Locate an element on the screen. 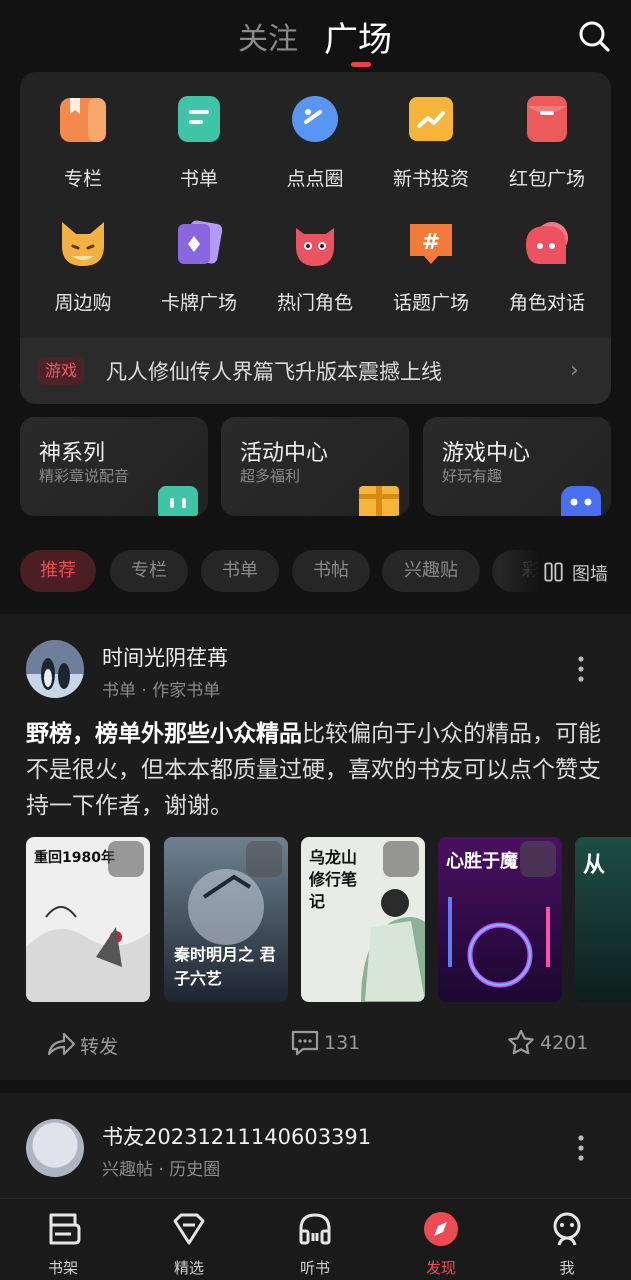 The width and height of the screenshot is (631, 1280). headphones-icon is located at coordinates (315, 1229).